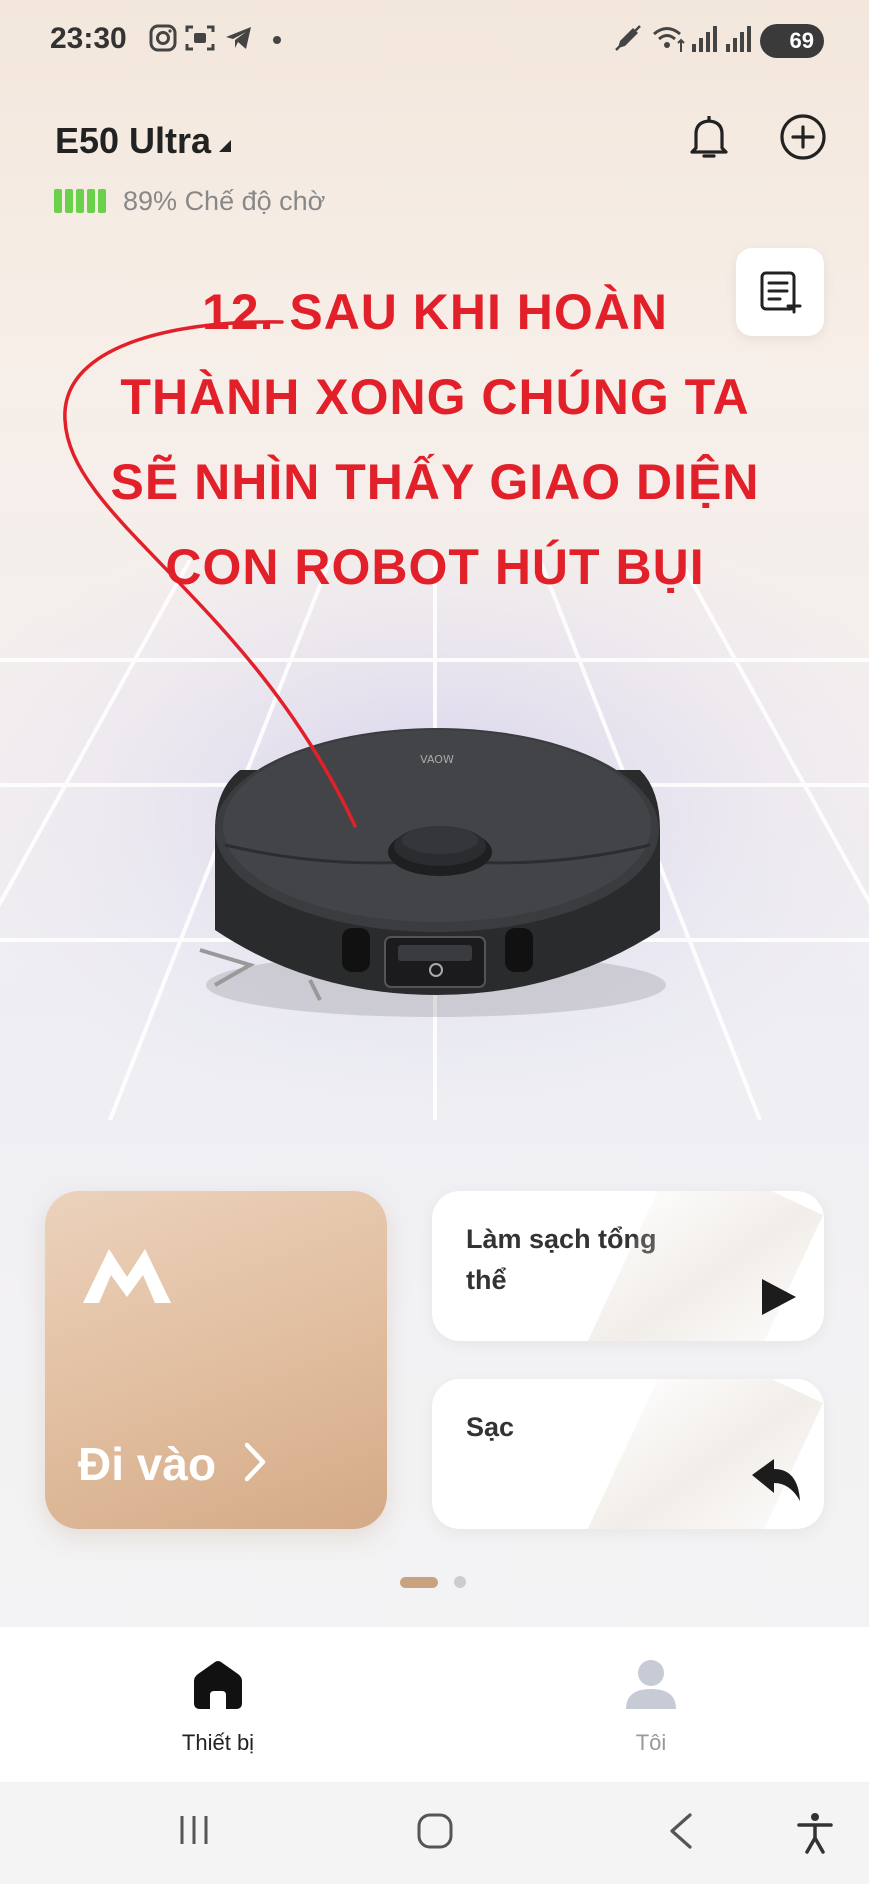 The width and height of the screenshot is (869, 1884). I want to click on clean-all-label: Làm sạch tổng thể, so click(561, 1259).